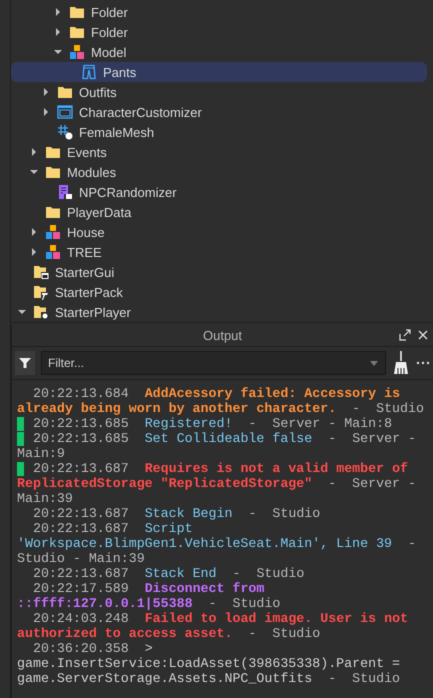  Describe the element at coordinates (89, 72) in the screenshot. I see `pants-icon` at that location.